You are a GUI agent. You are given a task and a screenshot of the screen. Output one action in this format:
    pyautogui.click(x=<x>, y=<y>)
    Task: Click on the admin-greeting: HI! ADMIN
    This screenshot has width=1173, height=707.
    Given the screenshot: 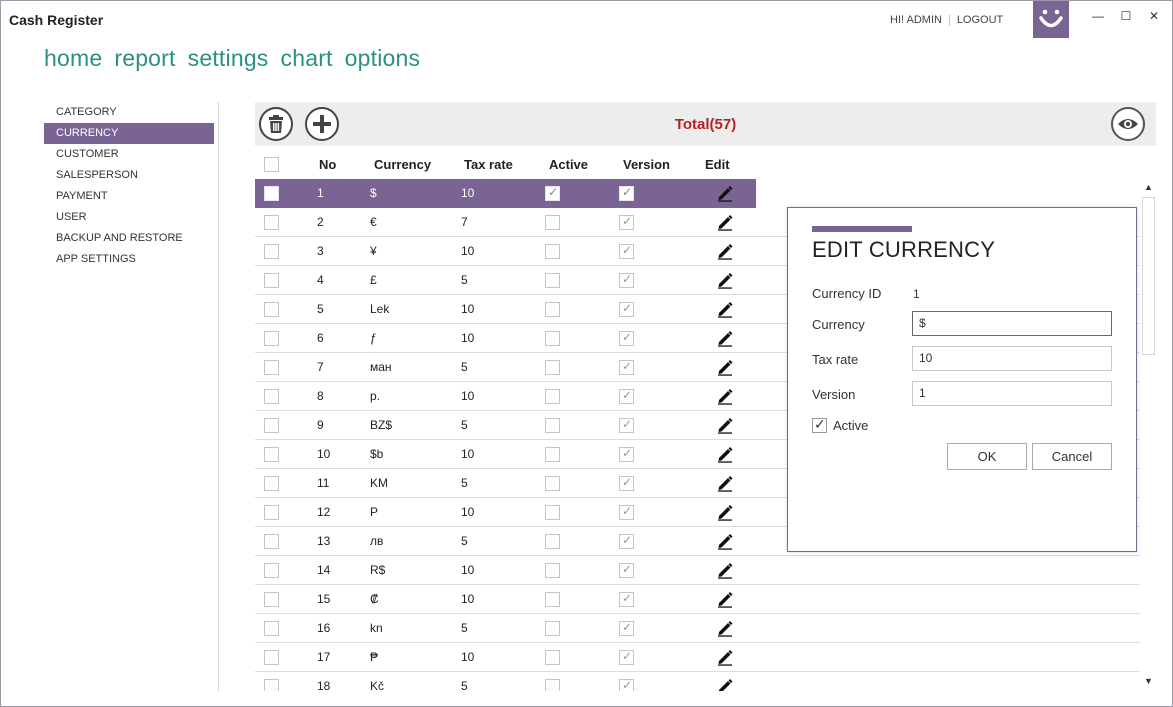 What is the action you would take?
    pyautogui.click(x=916, y=20)
    